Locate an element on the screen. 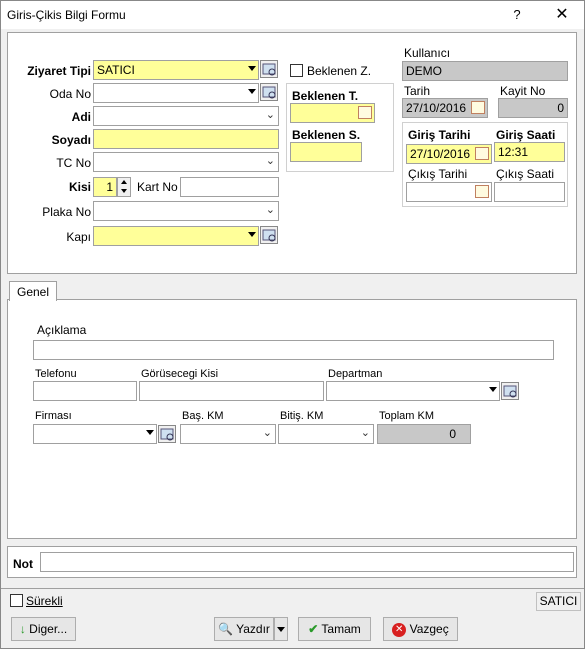  ziyaret-tipi-label: Ziyaret Tipi is located at coordinates (59, 71).